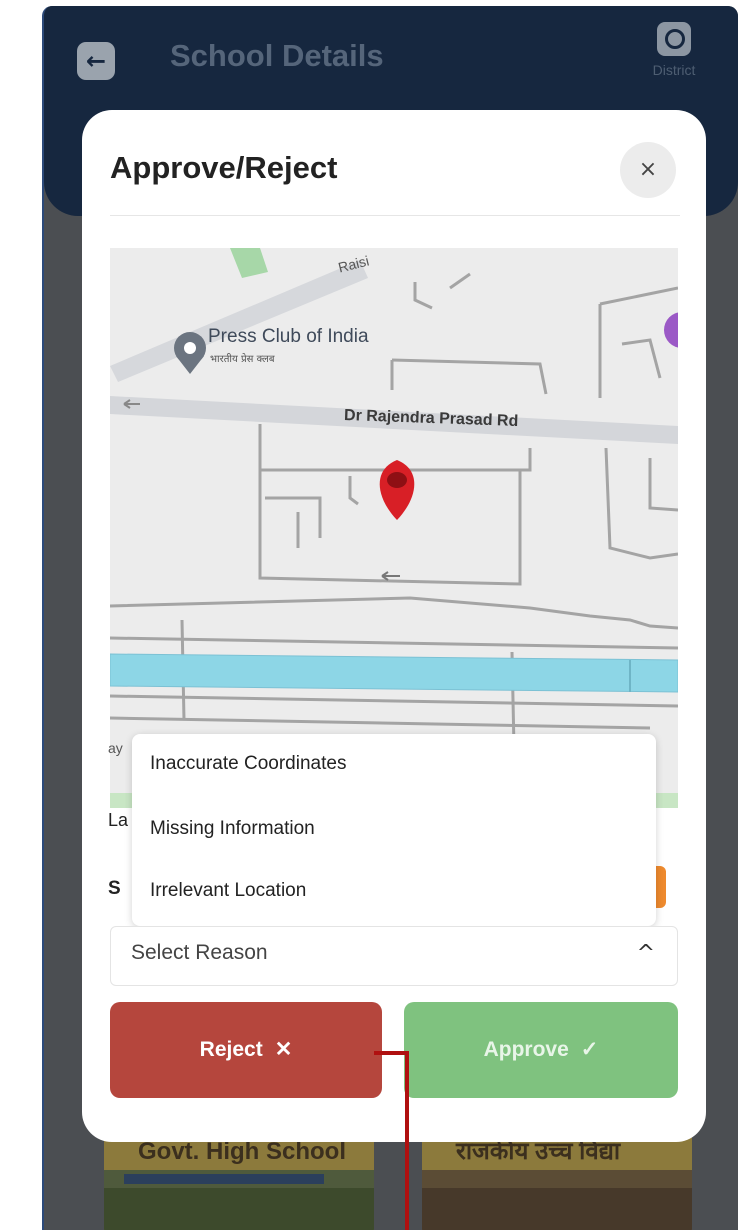  What do you see at coordinates (199, 952) in the screenshot?
I see `select-value: Select Reason` at bounding box center [199, 952].